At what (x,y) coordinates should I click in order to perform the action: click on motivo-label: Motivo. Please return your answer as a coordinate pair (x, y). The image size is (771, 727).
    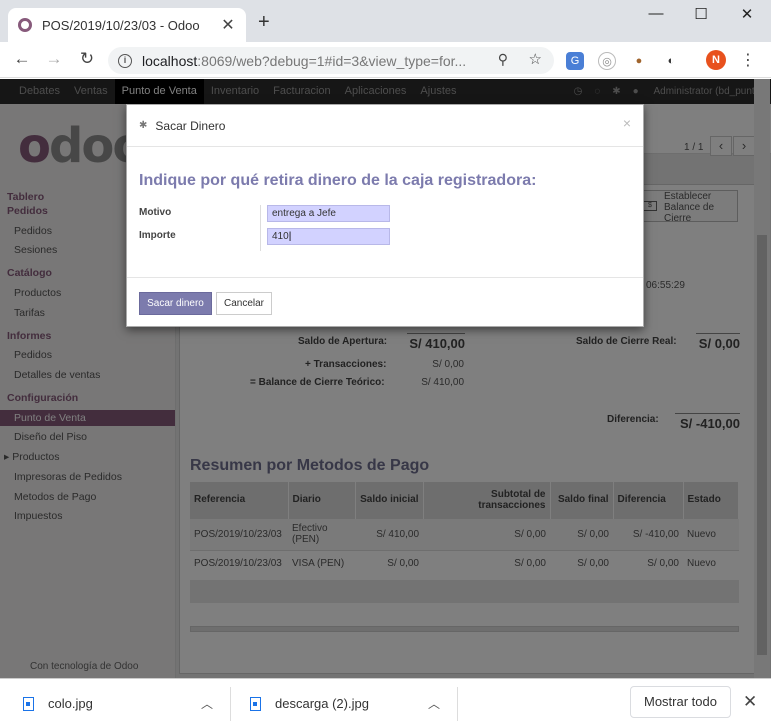
    Looking at the image, I should click on (155, 212).